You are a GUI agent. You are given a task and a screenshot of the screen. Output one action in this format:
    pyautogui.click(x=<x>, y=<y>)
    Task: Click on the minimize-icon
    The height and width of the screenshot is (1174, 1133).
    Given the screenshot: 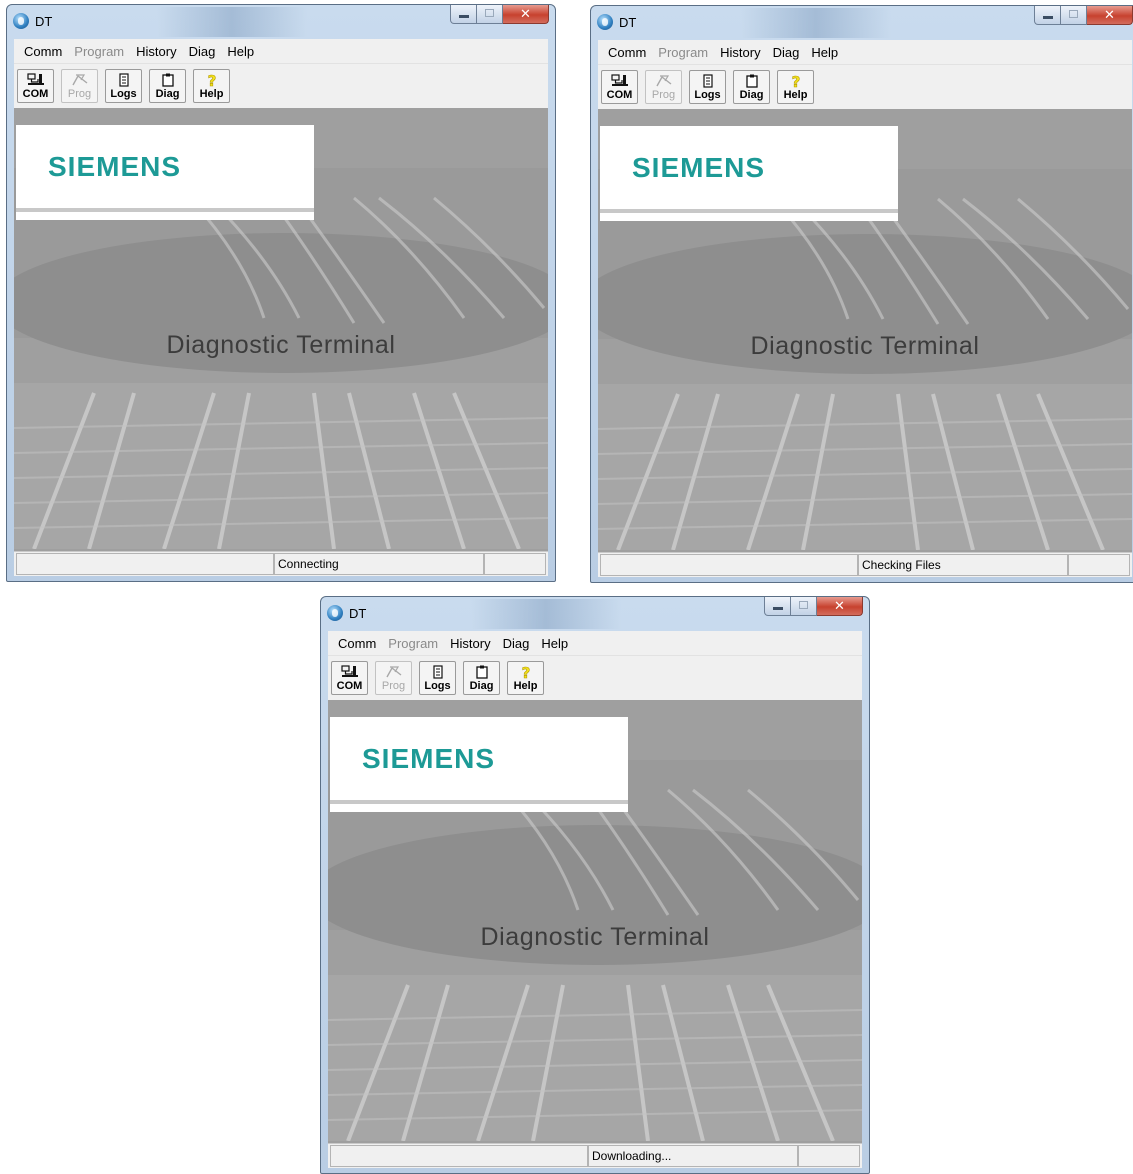 What is the action you would take?
    pyautogui.click(x=778, y=608)
    